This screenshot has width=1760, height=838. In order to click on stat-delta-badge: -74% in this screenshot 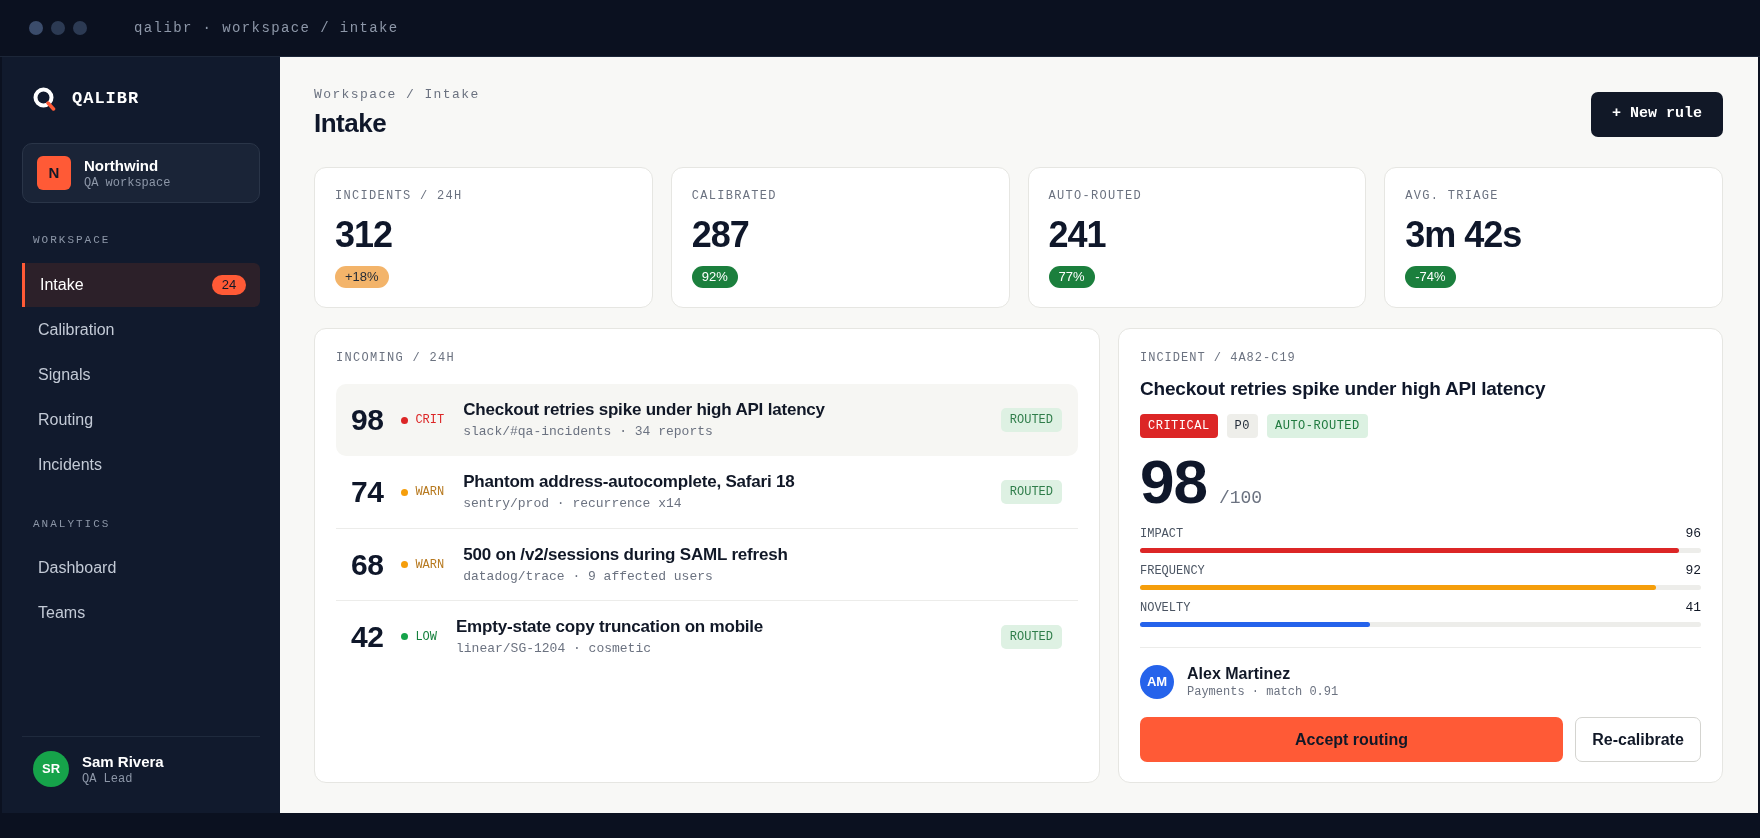, I will do `click(1430, 277)`.